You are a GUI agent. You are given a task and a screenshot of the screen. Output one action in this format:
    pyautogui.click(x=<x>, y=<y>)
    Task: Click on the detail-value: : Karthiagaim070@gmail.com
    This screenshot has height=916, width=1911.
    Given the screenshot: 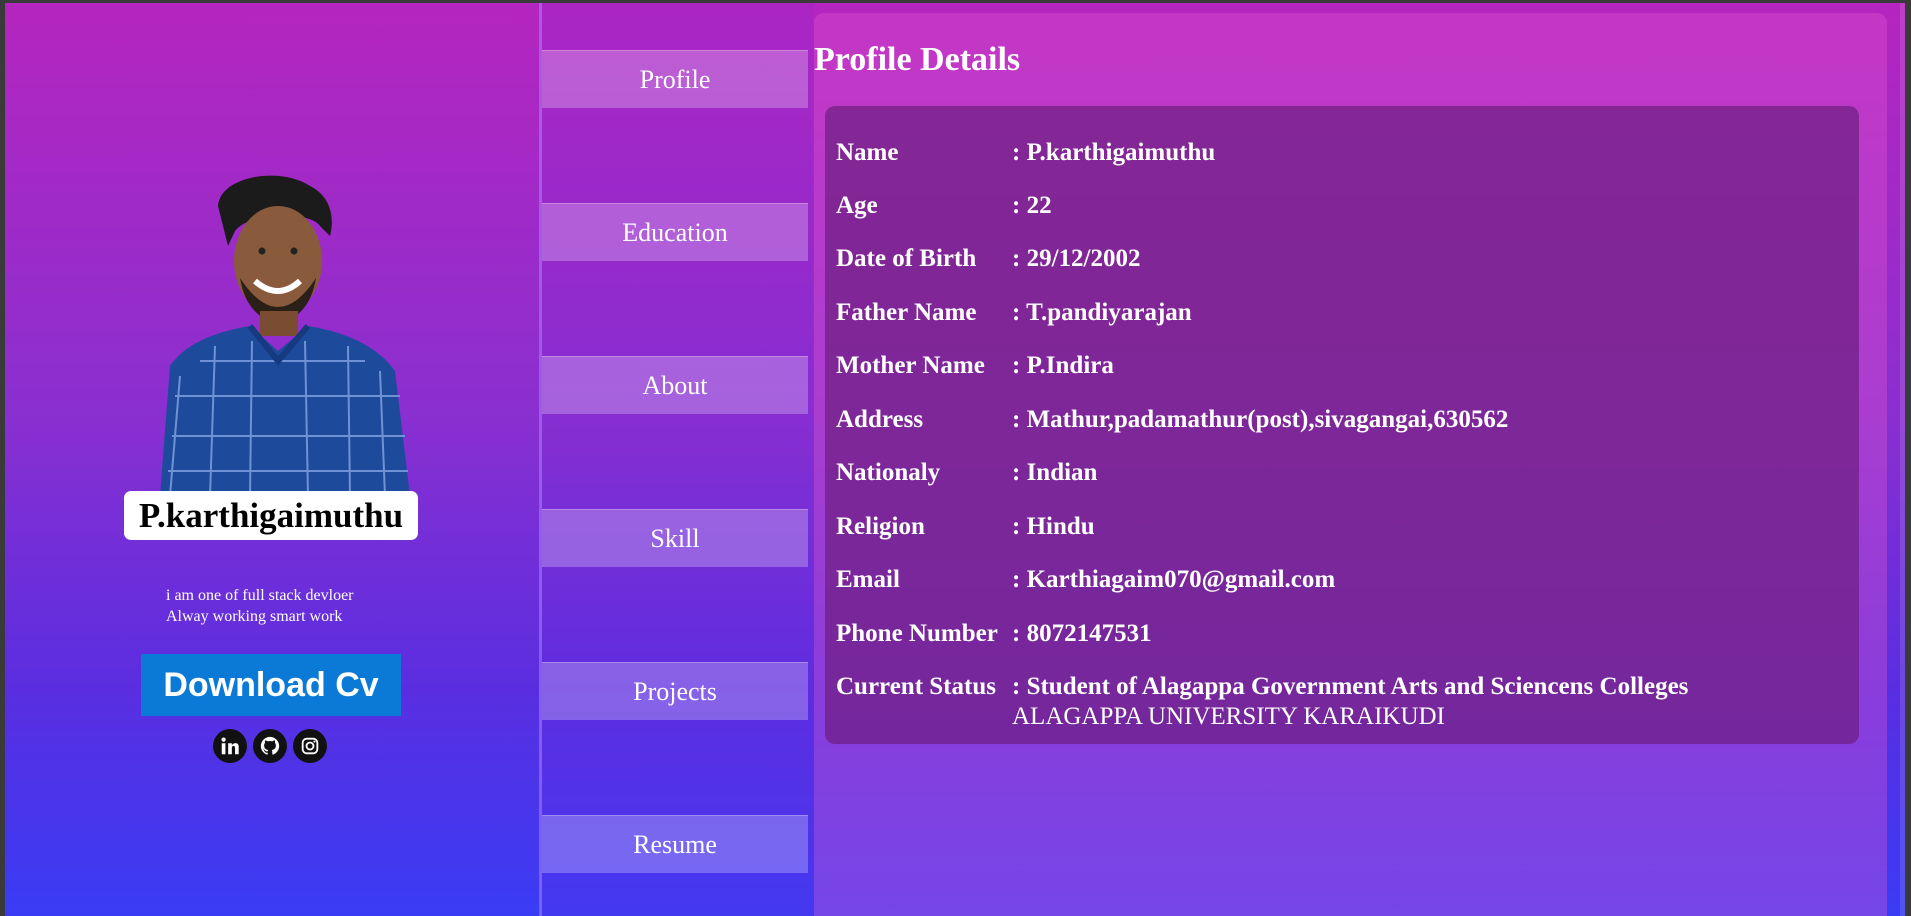 What is the action you would take?
    pyautogui.click(x=1174, y=579)
    